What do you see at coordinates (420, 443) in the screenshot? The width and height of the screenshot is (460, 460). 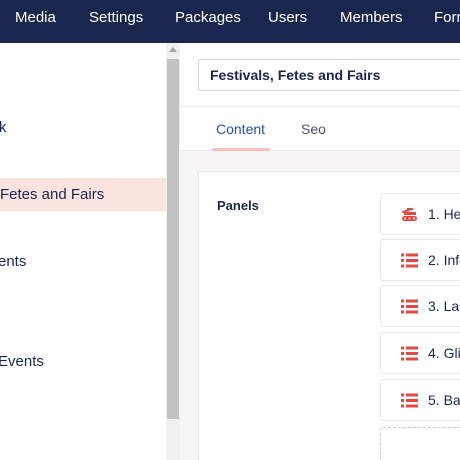 I see `add-block-slot` at bounding box center [420, 443].